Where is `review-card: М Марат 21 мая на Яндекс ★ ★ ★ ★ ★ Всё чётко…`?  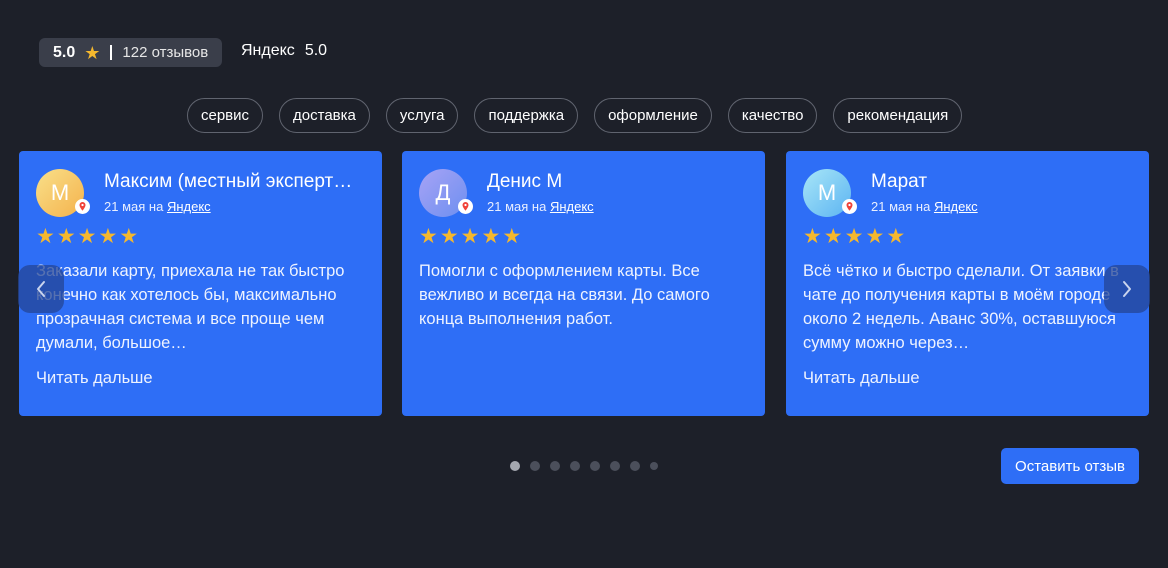 review-card: М Марат 21 мая на Яндекс ★ ★ ★ ★ ★ Всё чётко… is located at coordinates (967, 283).